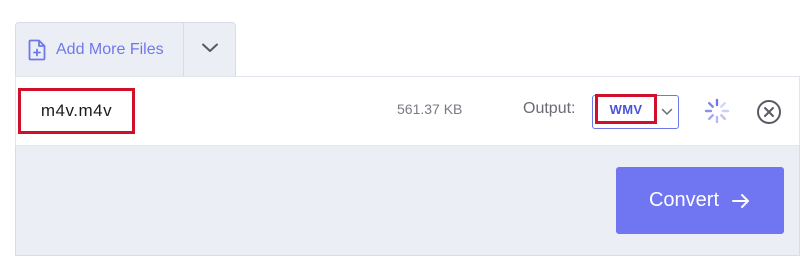  What do you see at coordinates (741, 201) in the screenshot?
I see `arrow-right-icon` at bounding box center [741, 201].